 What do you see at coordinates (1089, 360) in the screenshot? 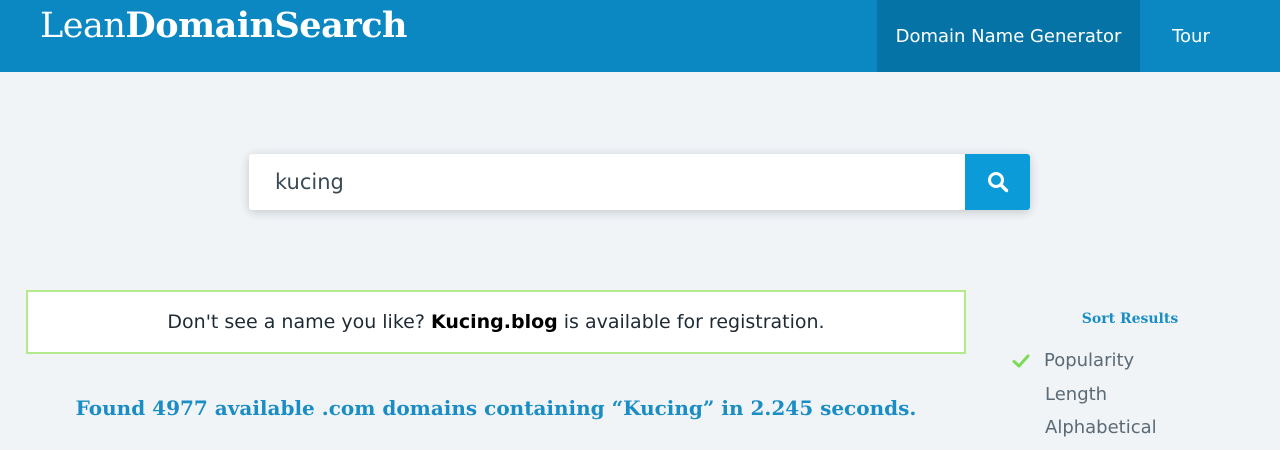
I see `sort-option-popularity: Popularity` at bounding box center [1089, 360].